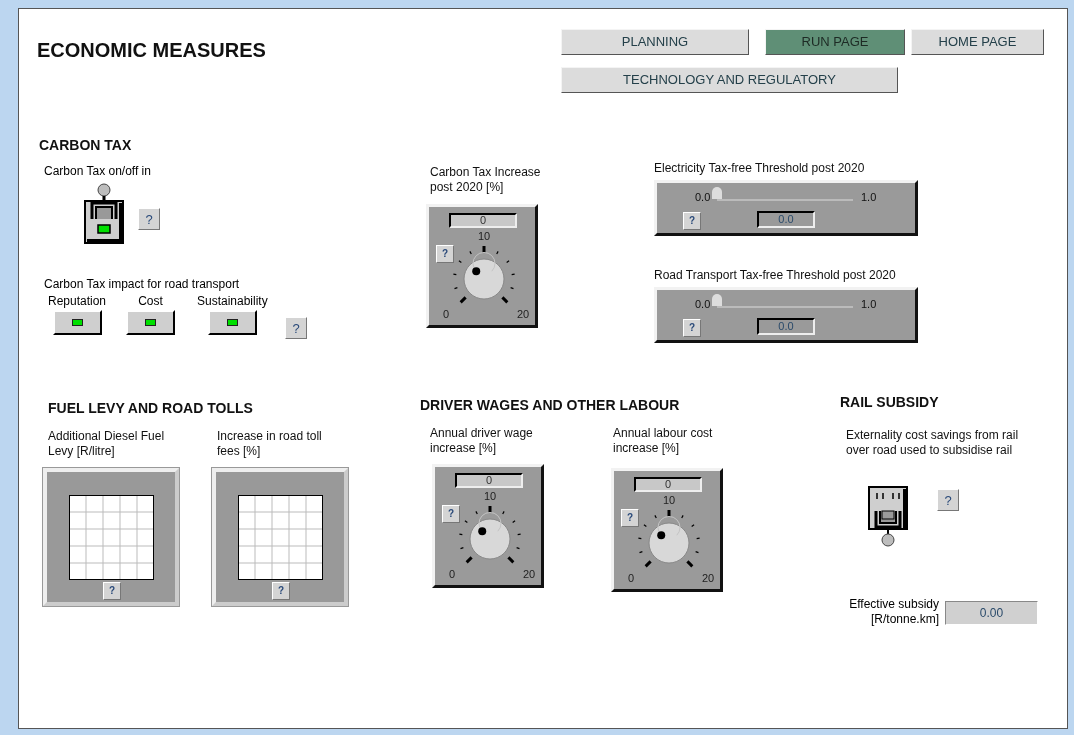  I want to click on output-field: 0.00, so click(991, 613).